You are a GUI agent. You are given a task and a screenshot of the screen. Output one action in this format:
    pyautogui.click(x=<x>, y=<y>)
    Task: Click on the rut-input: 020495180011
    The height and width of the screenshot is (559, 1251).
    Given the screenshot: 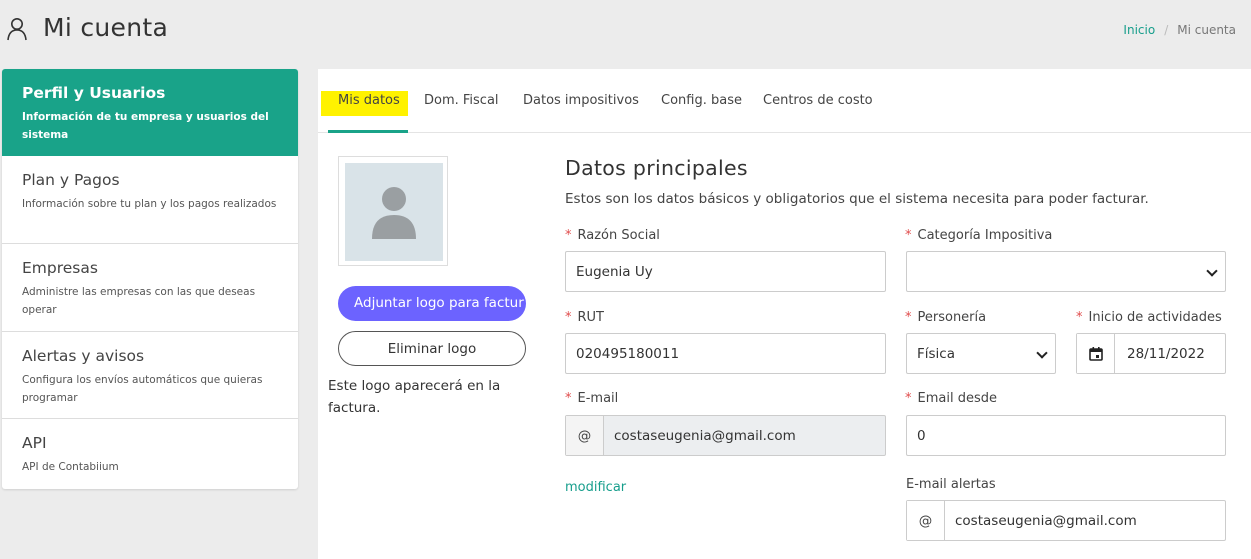 What is the action you would take?
    pyautogui.click(x=725, y=353)
    